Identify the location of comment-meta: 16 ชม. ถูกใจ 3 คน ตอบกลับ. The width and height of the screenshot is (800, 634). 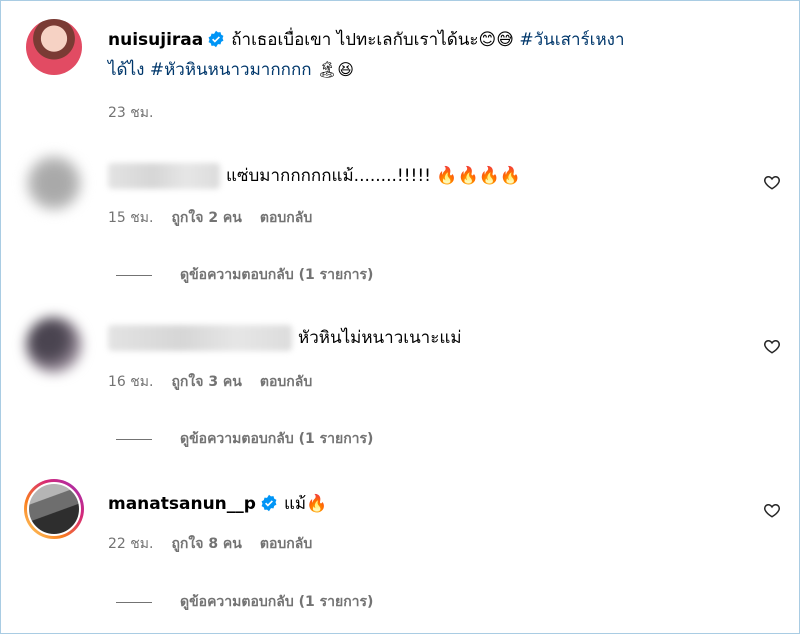
(210, 382).